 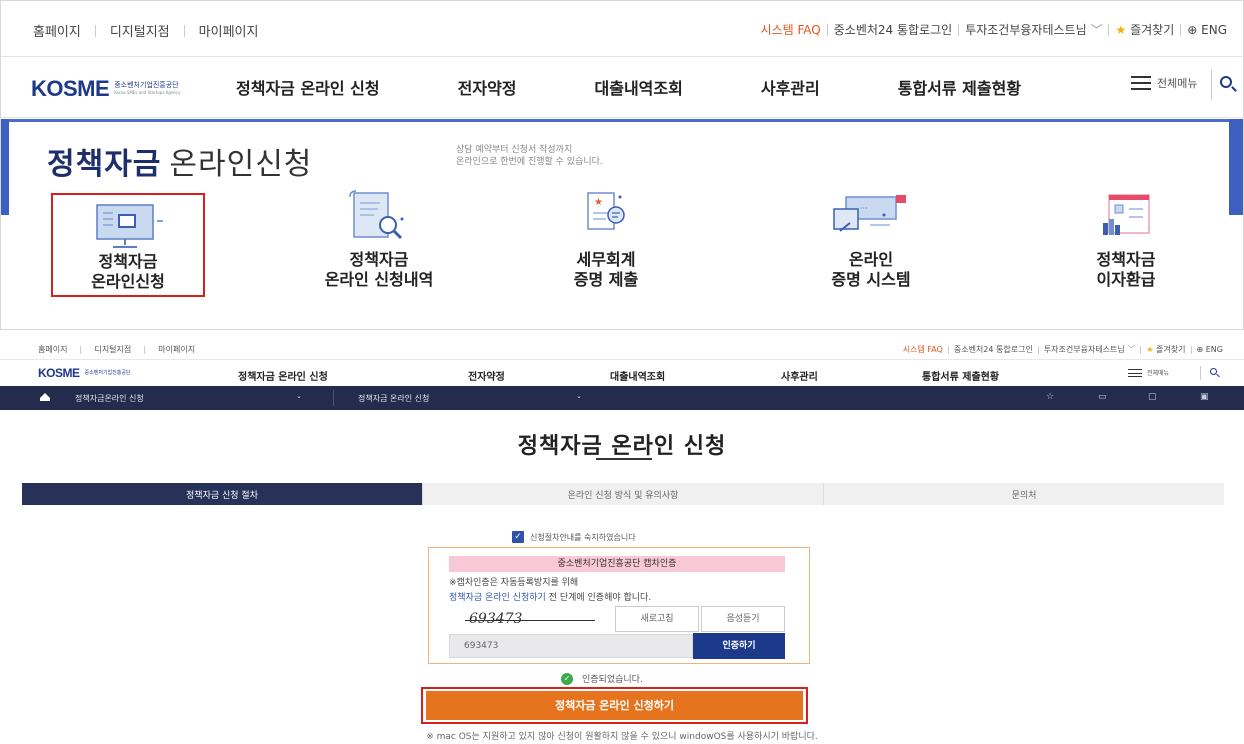 What do you see at coordinates (571, 646) in the screenshot?
I see `captcha-input: 693473` at bounding box center [571, 646].